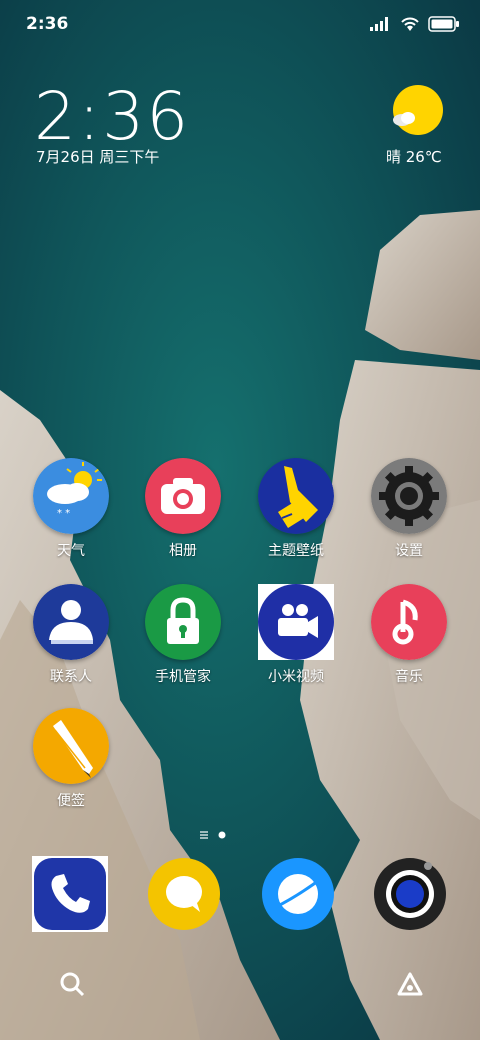  Describe the element at coordinates (296, 496) in the screenshot. I see `paintbrush-icon` at that location.